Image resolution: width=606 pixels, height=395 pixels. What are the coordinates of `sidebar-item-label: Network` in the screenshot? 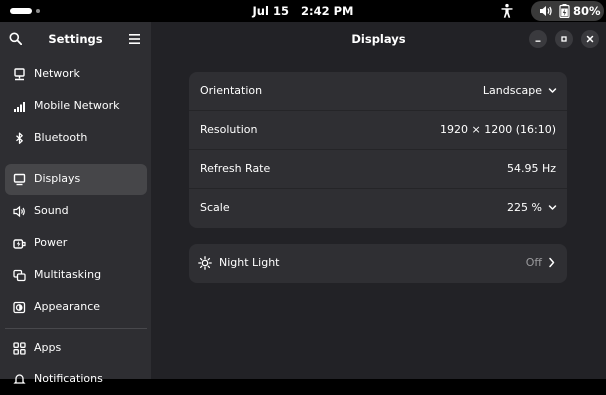 It's located at (57, 73).